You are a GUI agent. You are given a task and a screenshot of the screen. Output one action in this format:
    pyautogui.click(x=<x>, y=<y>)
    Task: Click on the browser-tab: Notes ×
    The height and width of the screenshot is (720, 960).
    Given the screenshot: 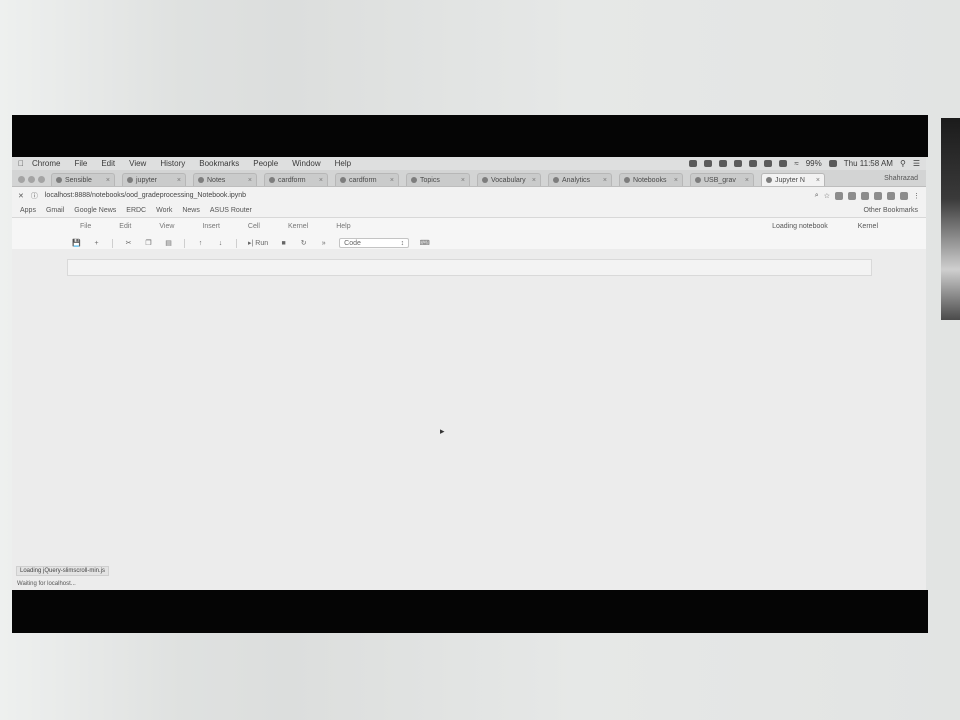 What is the action you would take?
    pyautogui.click(x=225, y=179)
    